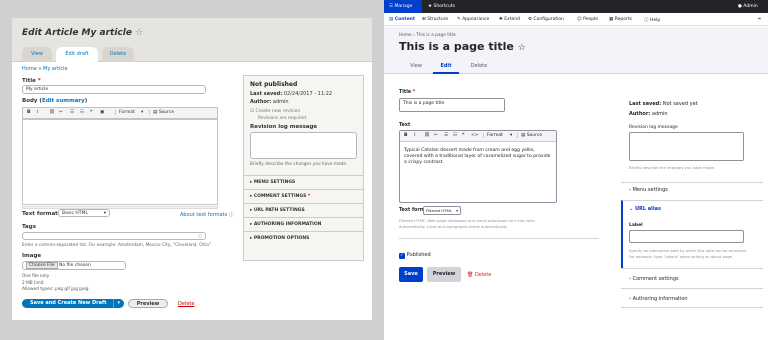 This screenshot has width=768, height=340. Describe the element at coordinates (186, 304) in the screenshot. I see `delete-link: Delete` at that location.